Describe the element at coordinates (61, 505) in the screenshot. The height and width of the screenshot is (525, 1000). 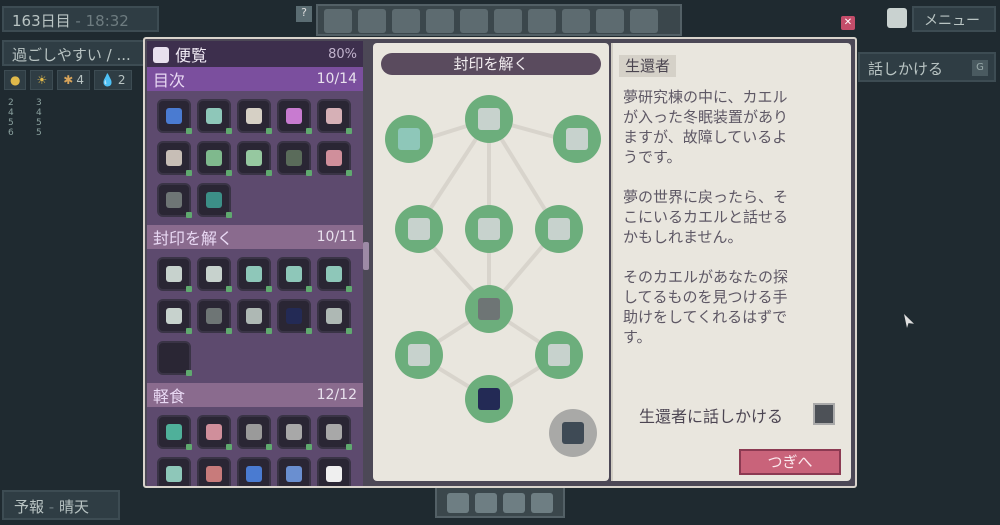
I see `forecast-display: 予報 - 晴天` at that location.